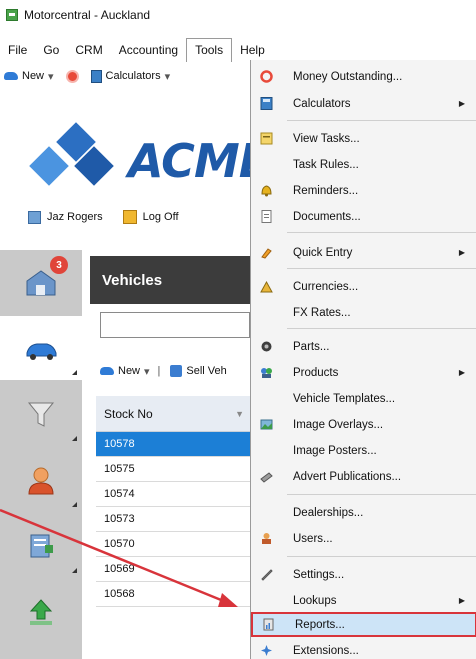 This screenshot has width=476, height=659. Describe the element at coordinates (363, 372) in the screenshot. I see `menu-item-products: Products ▶` at that location.